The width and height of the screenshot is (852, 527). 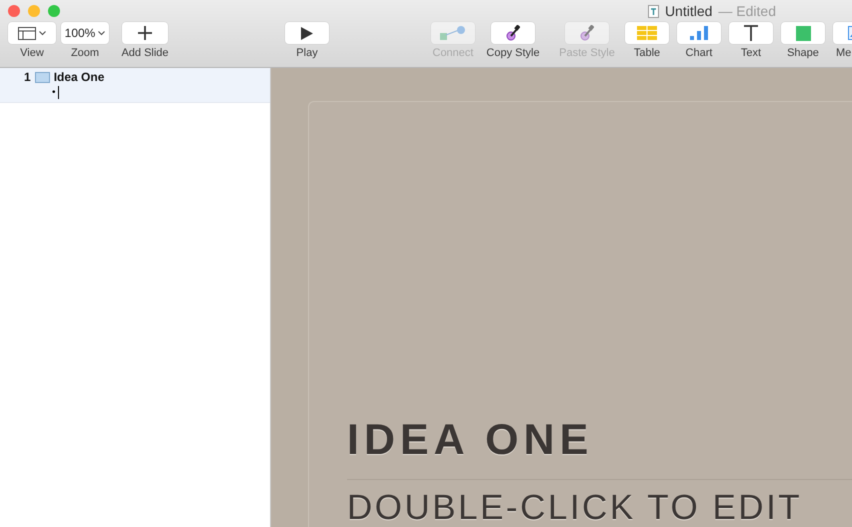 What do you see at coordinates (453, 33) in the screenshot?
I see `connection-line-icon` at bounding box center [453, 33].